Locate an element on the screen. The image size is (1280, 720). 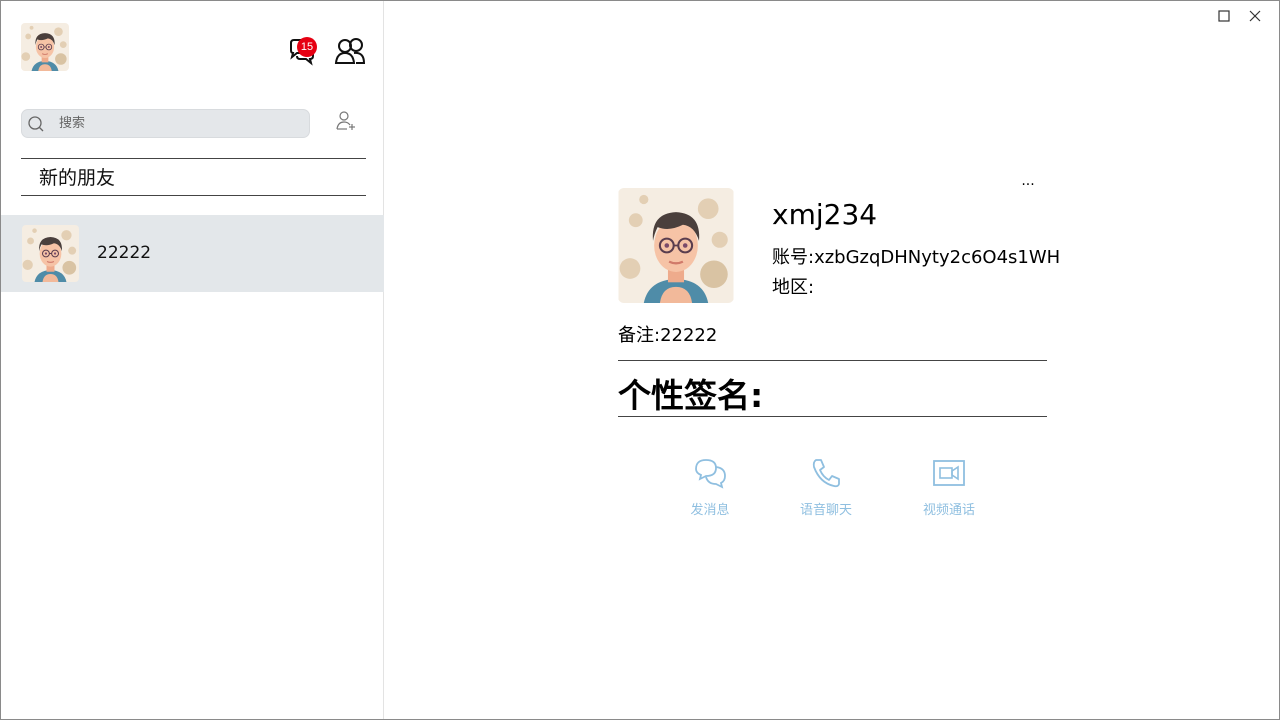
search-input is located at coordinates (174, 123).